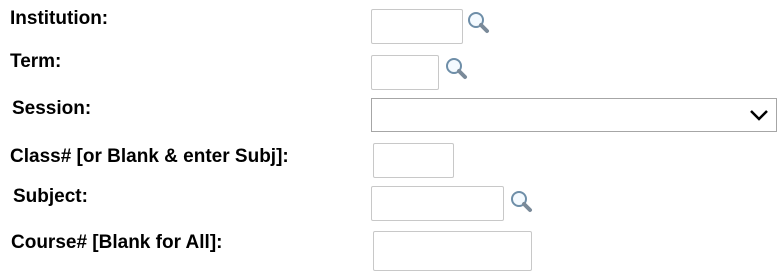  What do you see at coordinates (117, 242) in the screenshot?
I see `course-number-label: Course# [Blank for All]:` at bounding box center [117, 242].